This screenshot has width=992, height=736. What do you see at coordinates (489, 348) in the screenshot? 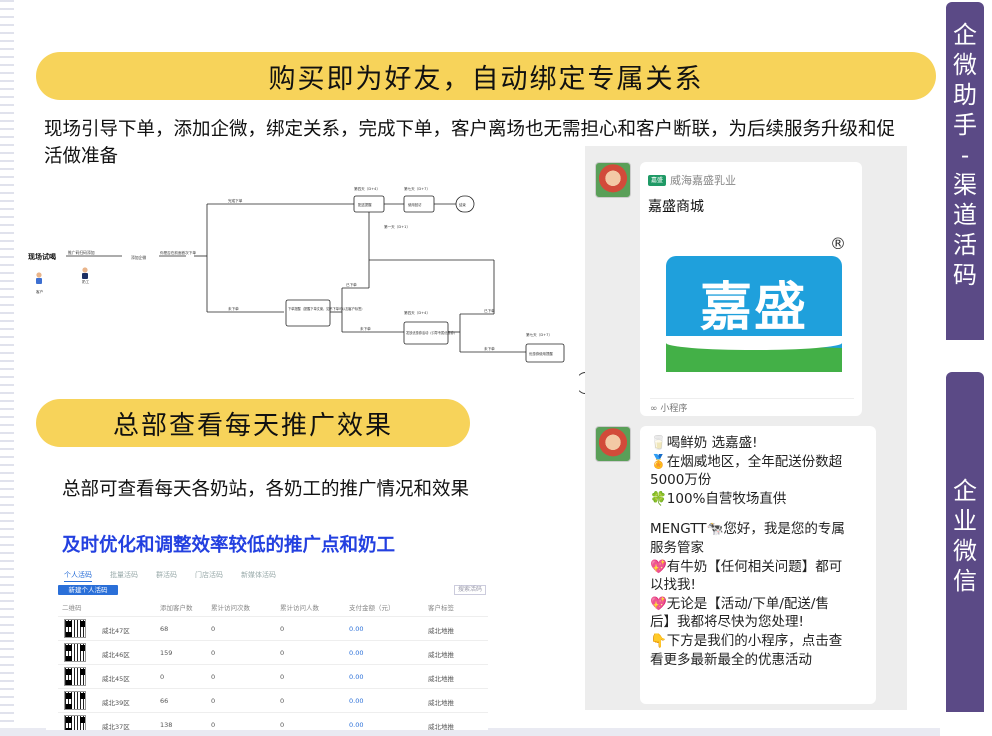
I see `flow-notordered2-label: 未下单` at bounding box center [489, 348].